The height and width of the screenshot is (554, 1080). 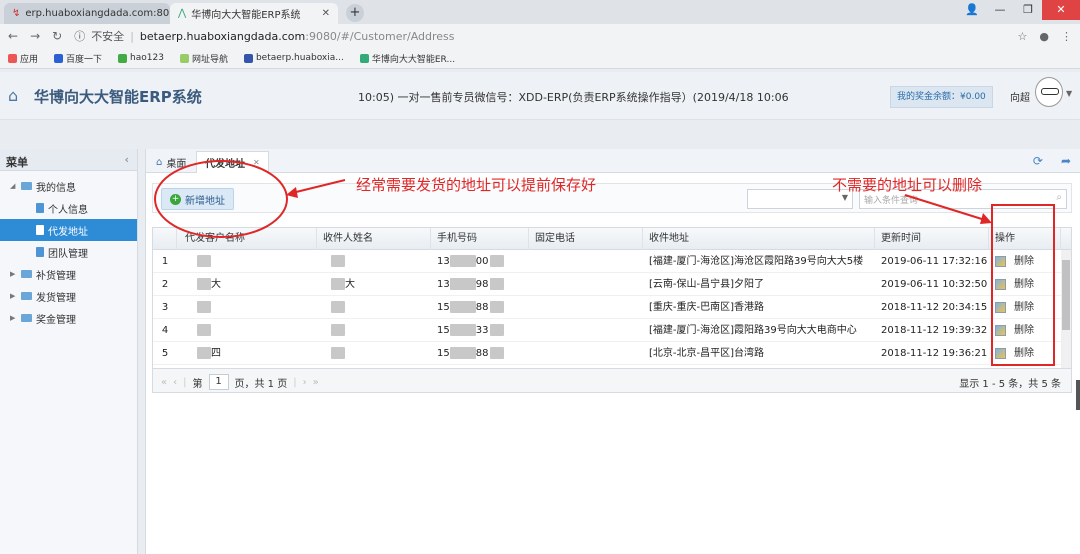 I want to click on col-actions: 操作, so click(x=1025, y=239).